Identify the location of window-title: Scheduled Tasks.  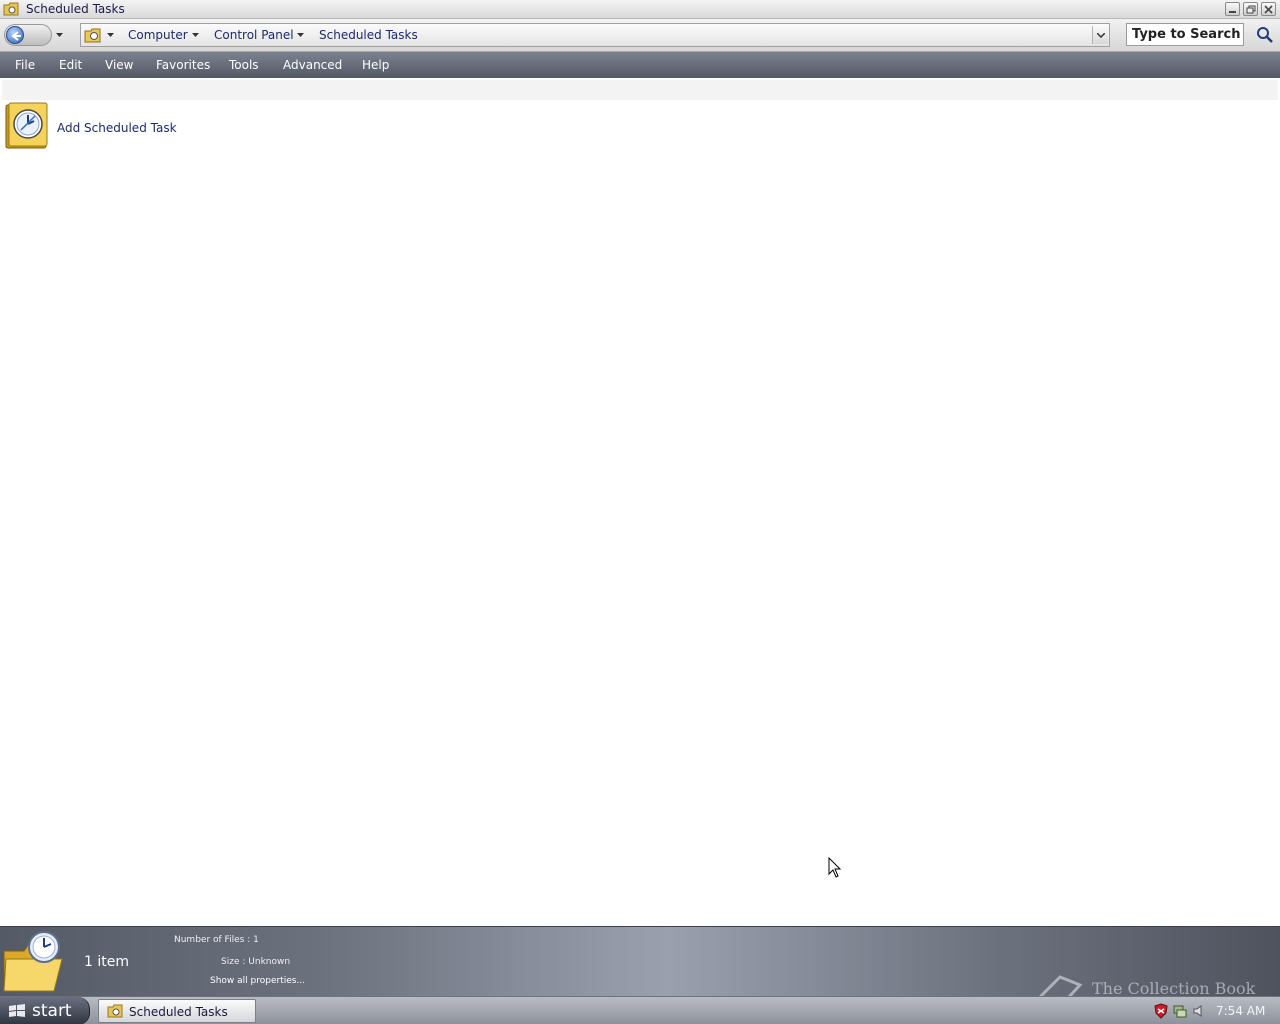
(75, 9).